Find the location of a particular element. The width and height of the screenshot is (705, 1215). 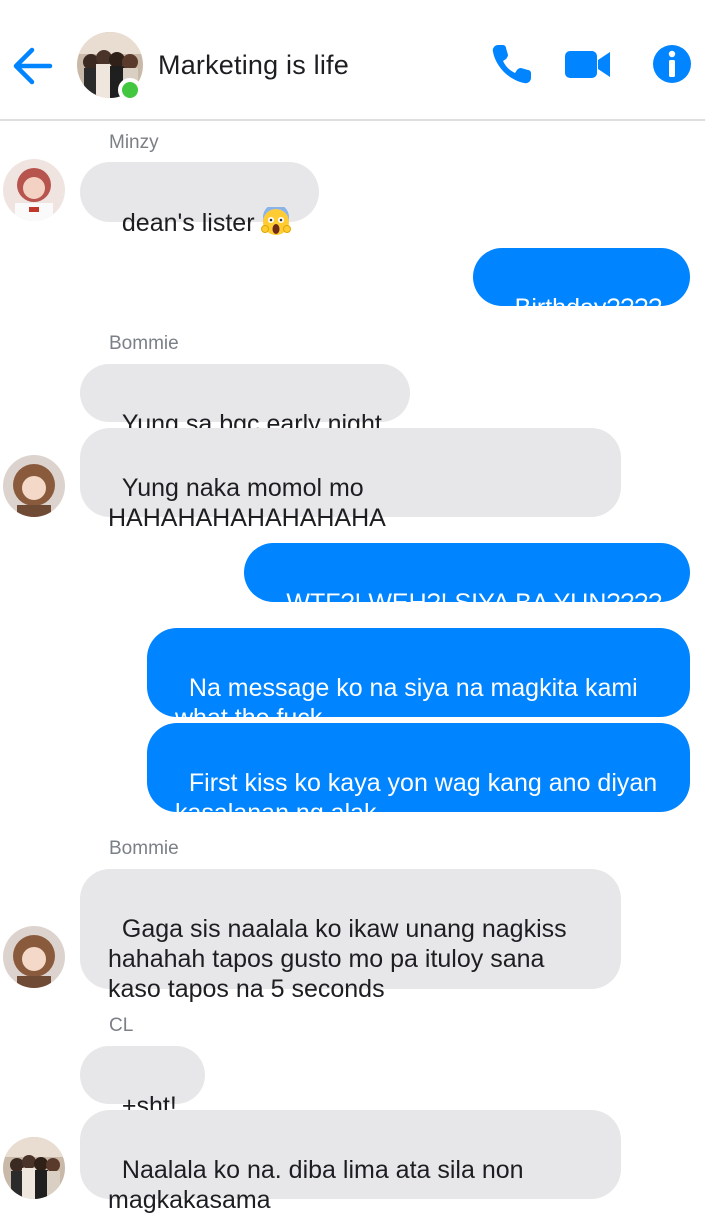

back-button is located at coordinates (32, 66).